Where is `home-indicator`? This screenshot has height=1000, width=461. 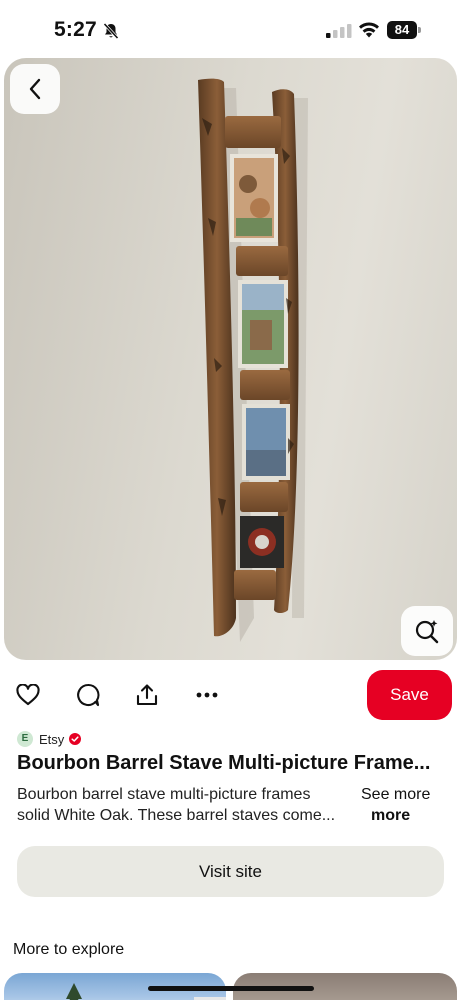 home-indicator is located at coordinates (231, 988).